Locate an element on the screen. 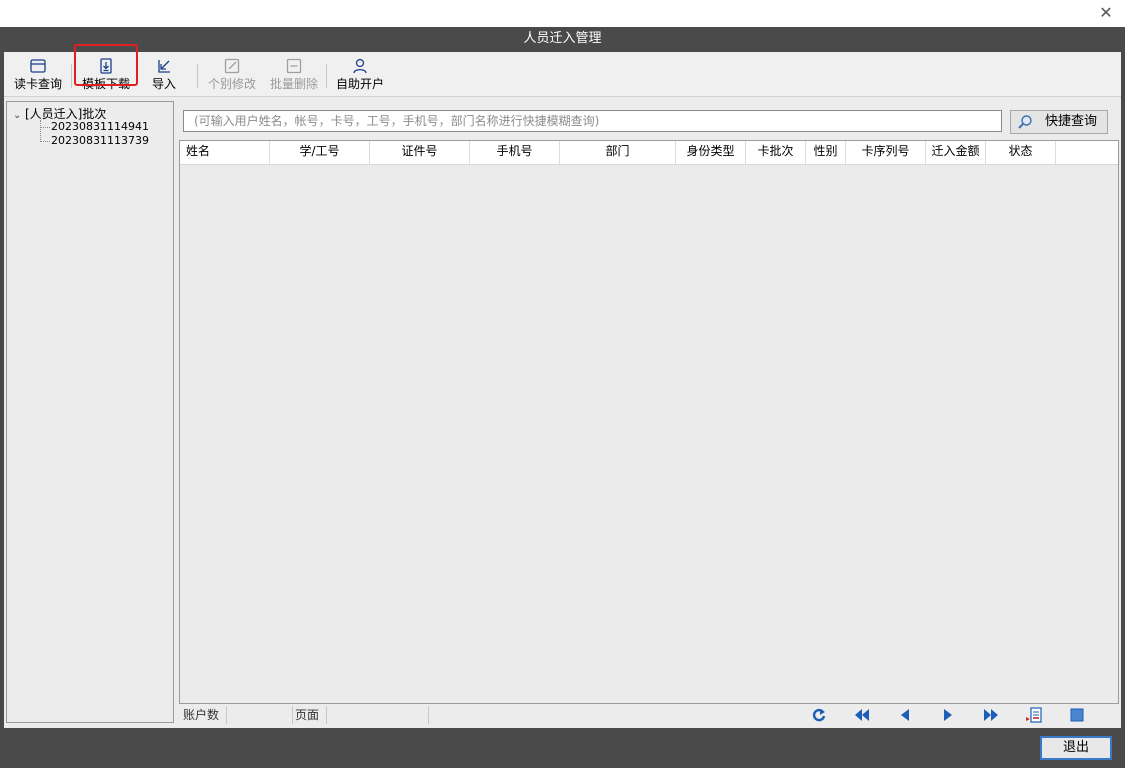  column-header-status: 状态 is located at coordinates (1021, 153).